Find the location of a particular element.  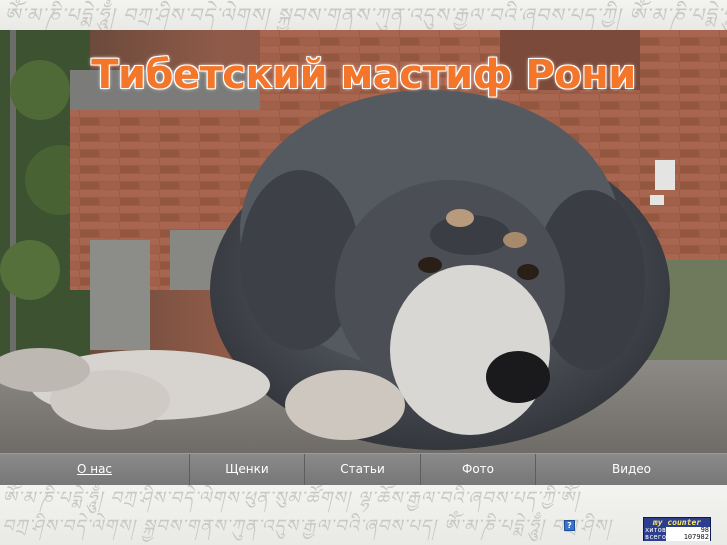

main-nav: О нас Щенки Статьи Фото Видео is located at coordinates (363, 469).